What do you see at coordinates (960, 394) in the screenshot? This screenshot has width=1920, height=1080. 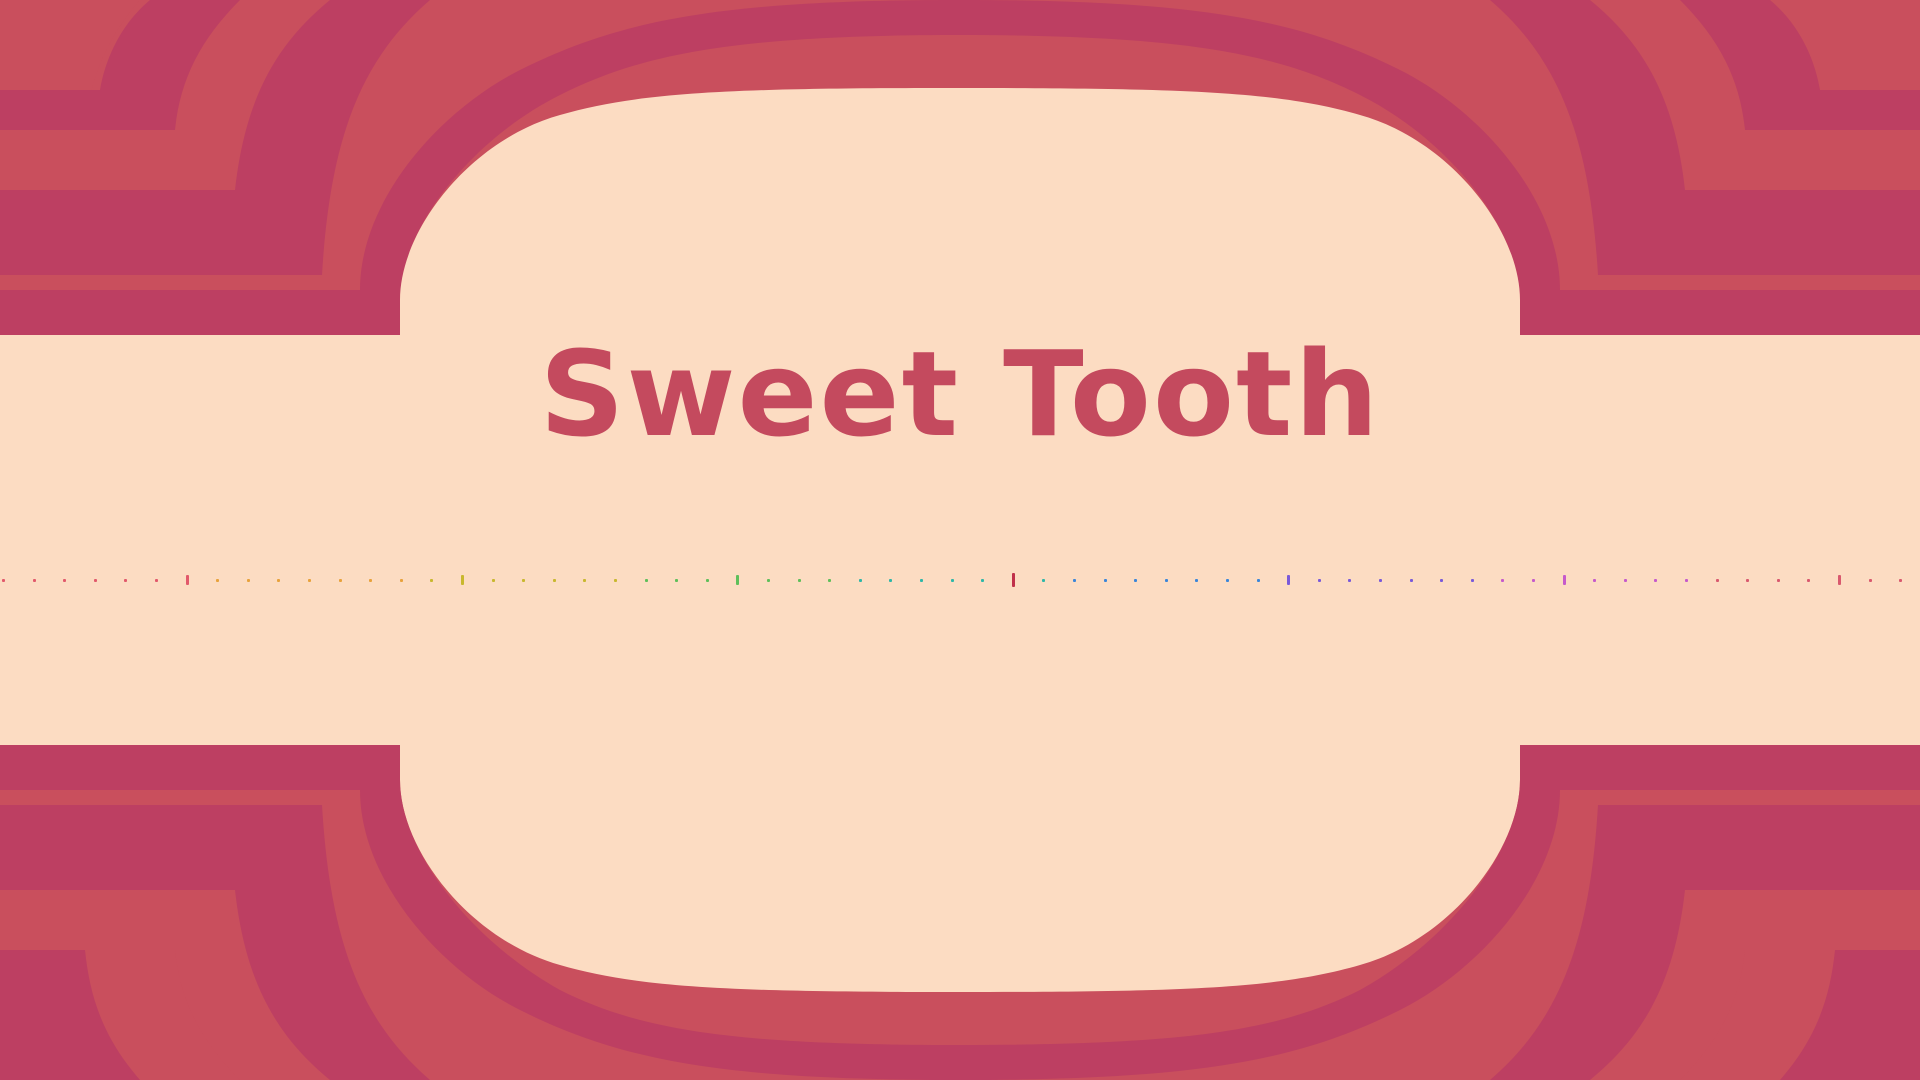 I see `game-title: Sweet Tooth` at bounding box center [960, 394].